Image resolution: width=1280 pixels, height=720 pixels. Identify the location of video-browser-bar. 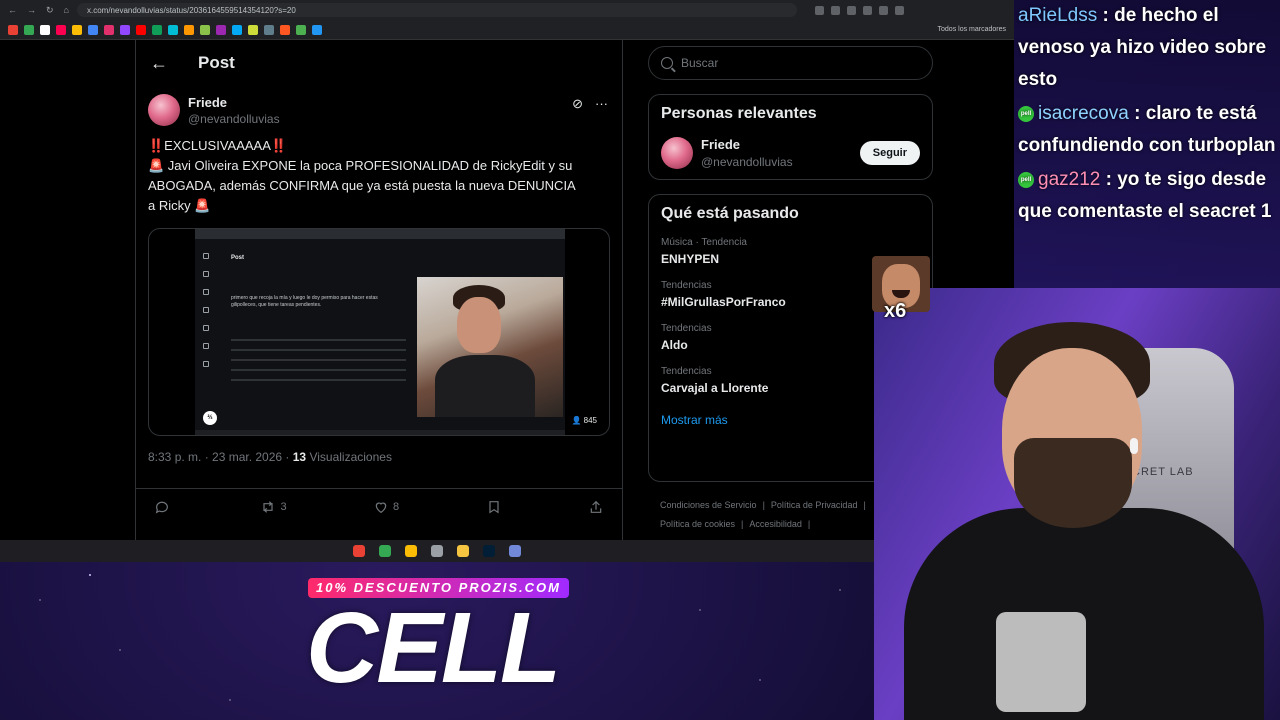
(380, 234).